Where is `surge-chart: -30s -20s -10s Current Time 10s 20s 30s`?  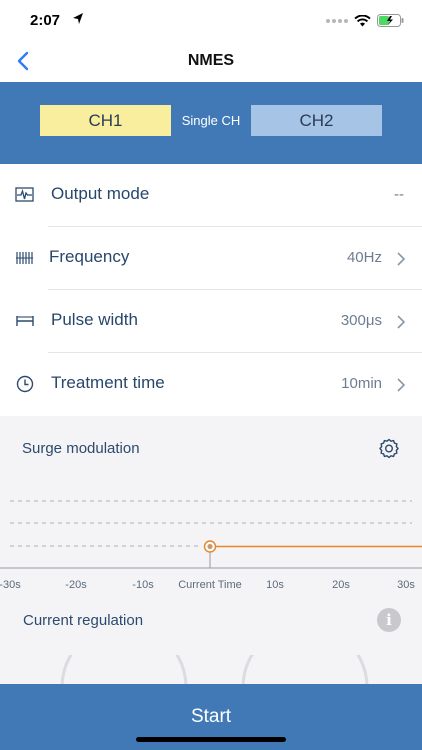 surge-chart: -30s -20s -10s Current Time 10s 20s 30s is located at coordinates (211, 545).